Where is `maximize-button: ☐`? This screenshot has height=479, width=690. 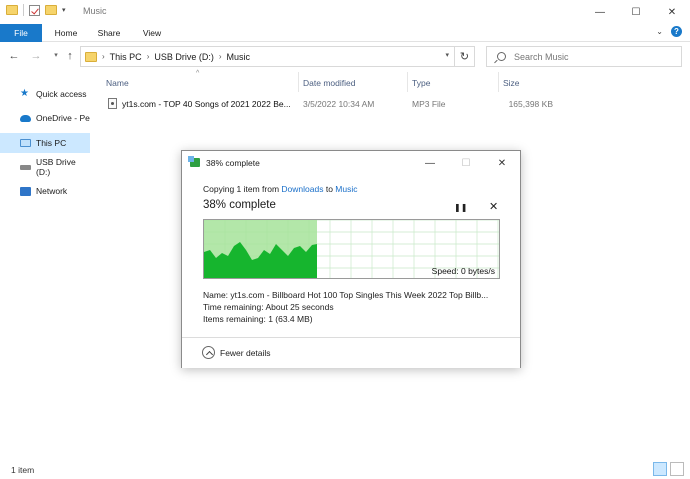 maximize-button: ☐ is located at coordinates (636, 12).